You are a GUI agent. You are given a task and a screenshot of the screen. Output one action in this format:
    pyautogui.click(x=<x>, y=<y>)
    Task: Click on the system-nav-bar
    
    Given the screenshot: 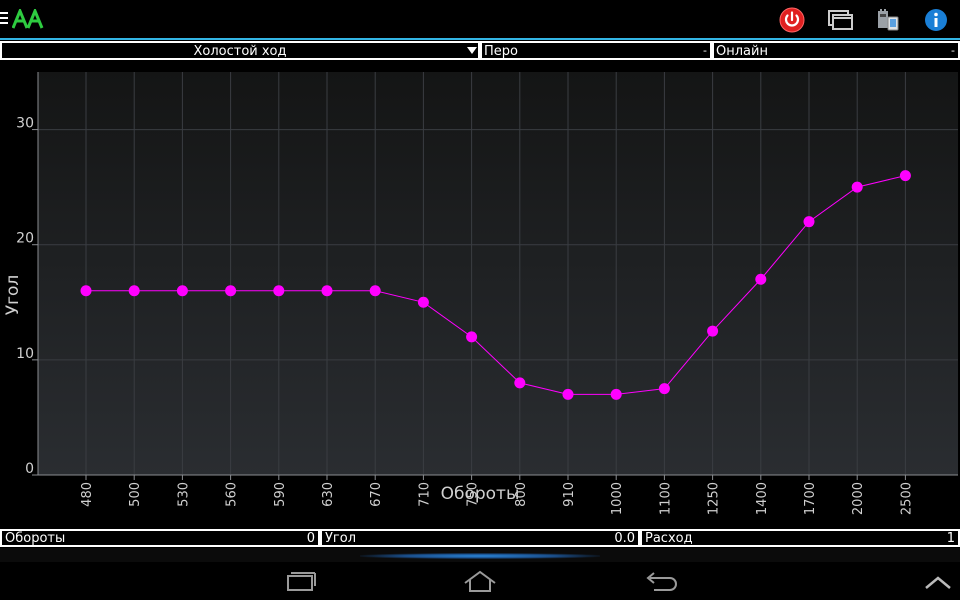 What is the action you would take?
    pyautogui.click(x=480, y=581)
    